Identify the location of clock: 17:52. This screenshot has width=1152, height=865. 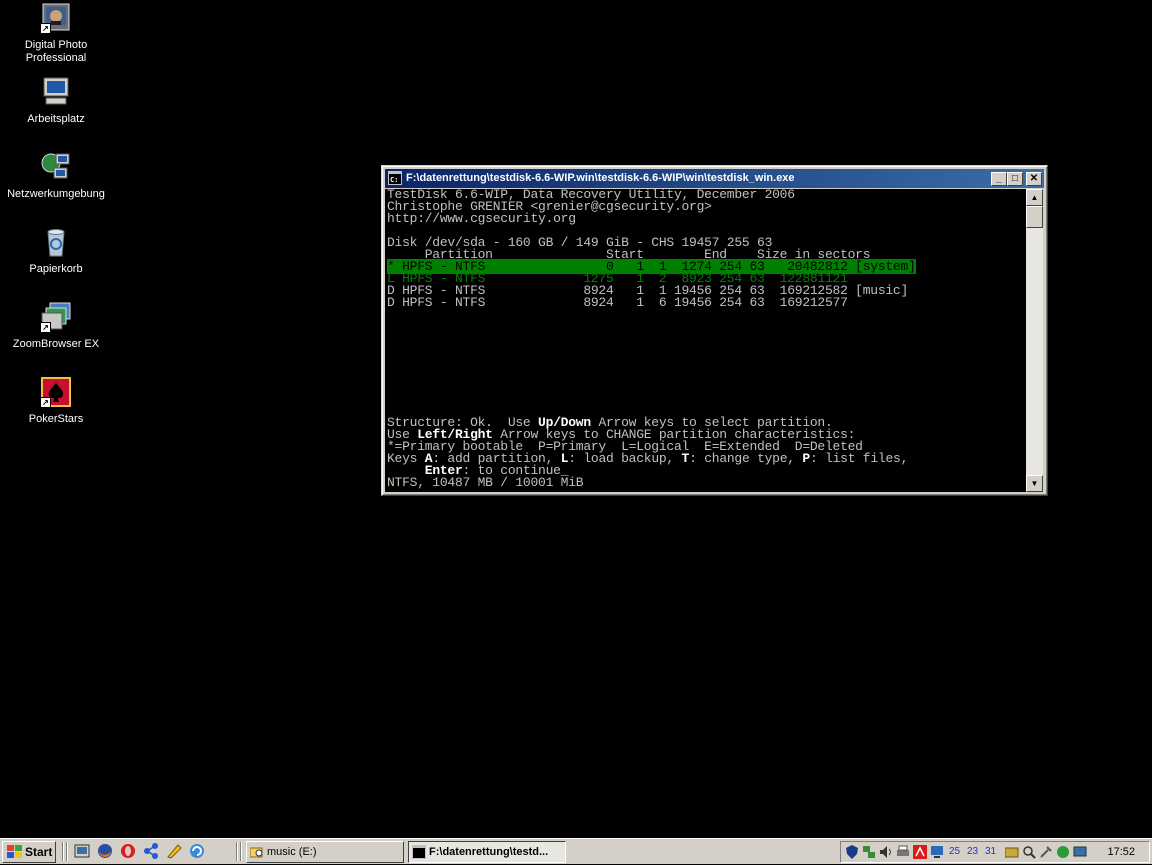
(1121, 852).